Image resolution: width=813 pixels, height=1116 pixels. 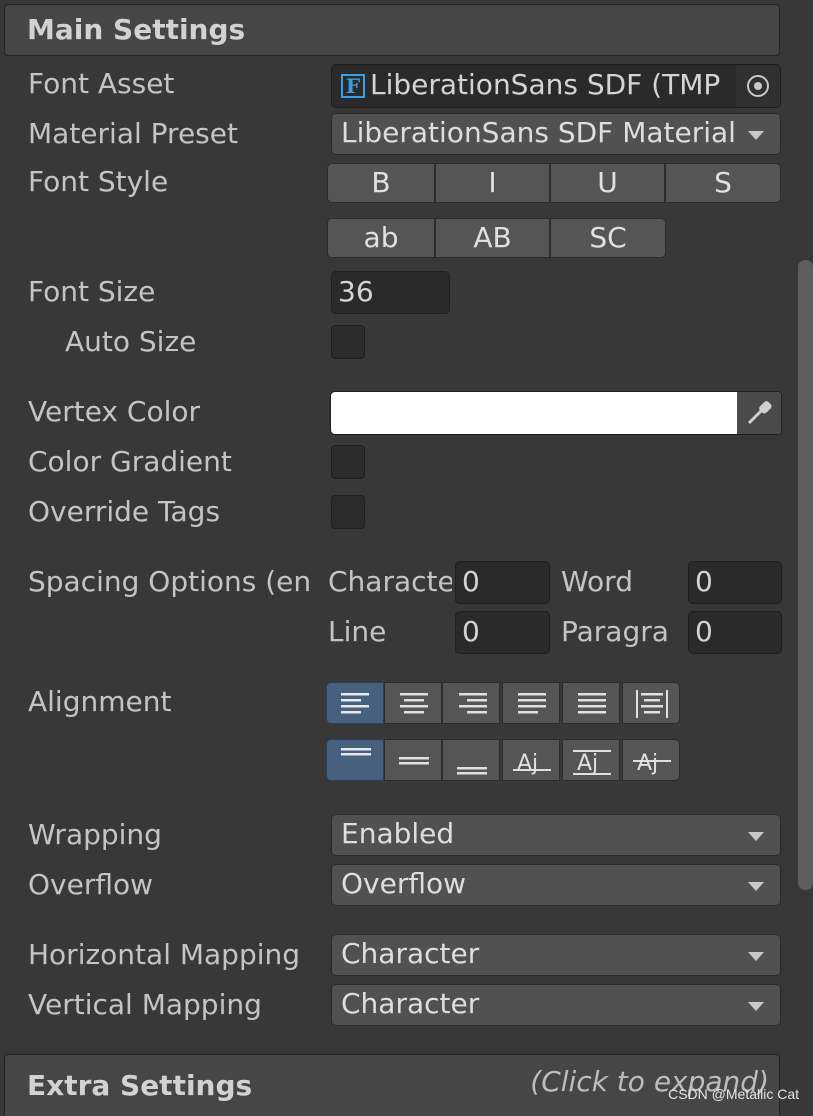 I want to click on font-style-bold-button: B, so click(x=381, y=183).